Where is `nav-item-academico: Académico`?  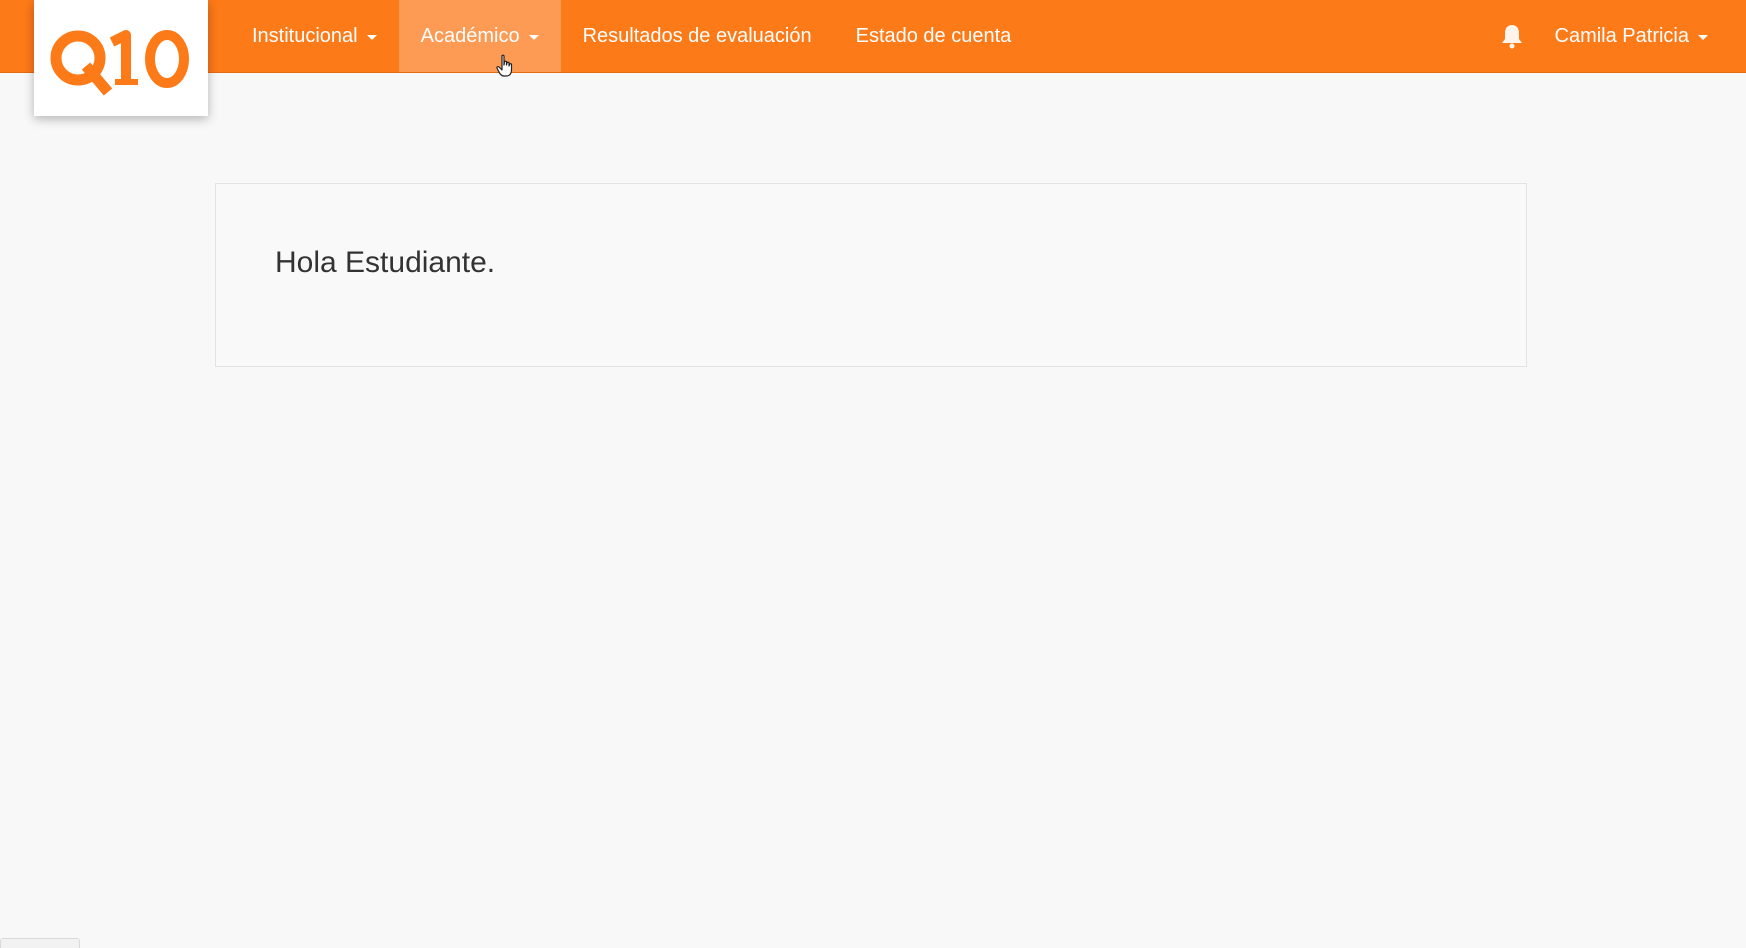
nav-item-academico: Académico is located at coordinates (479, 36).